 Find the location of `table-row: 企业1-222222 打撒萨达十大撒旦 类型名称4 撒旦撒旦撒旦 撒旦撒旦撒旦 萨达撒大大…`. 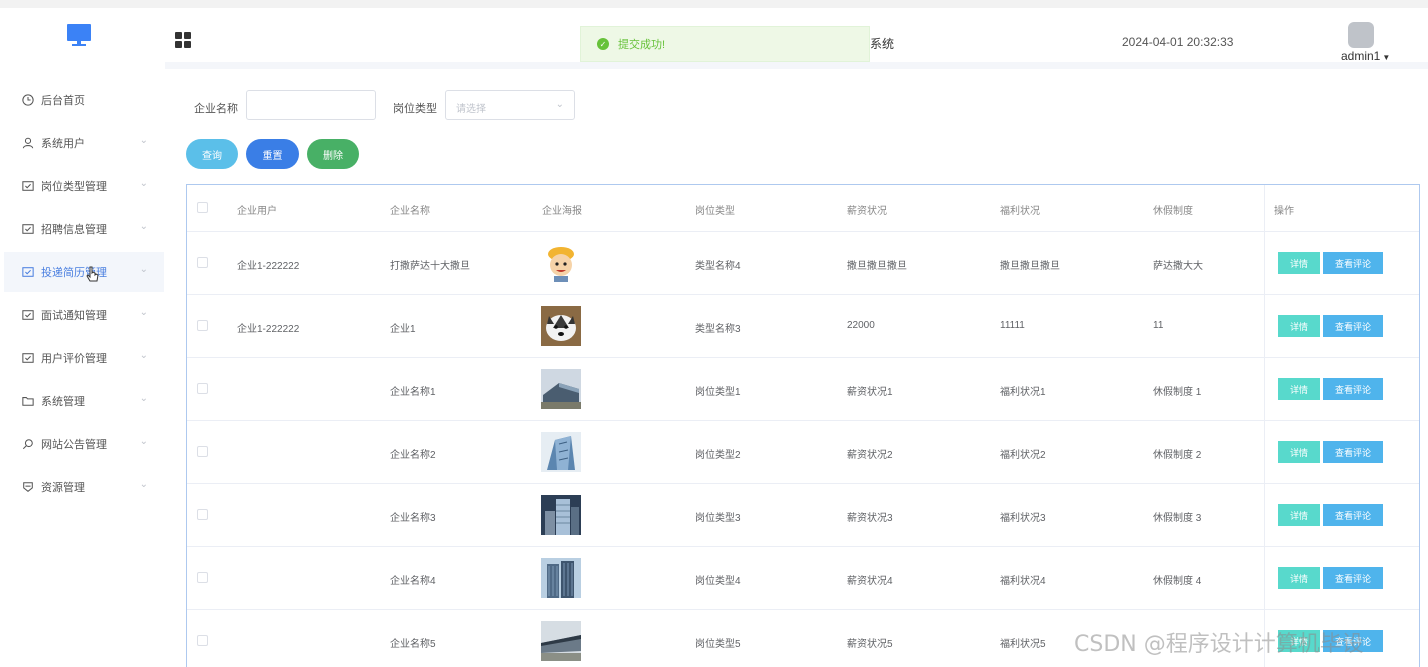

table-row: 企业1-222222 打撒萨达十大撒旦 类型名称4 撒旦撒旦撒旦 撒旦撒旦撒旦 萨达撒大大… is located at coordinates (803, 263).